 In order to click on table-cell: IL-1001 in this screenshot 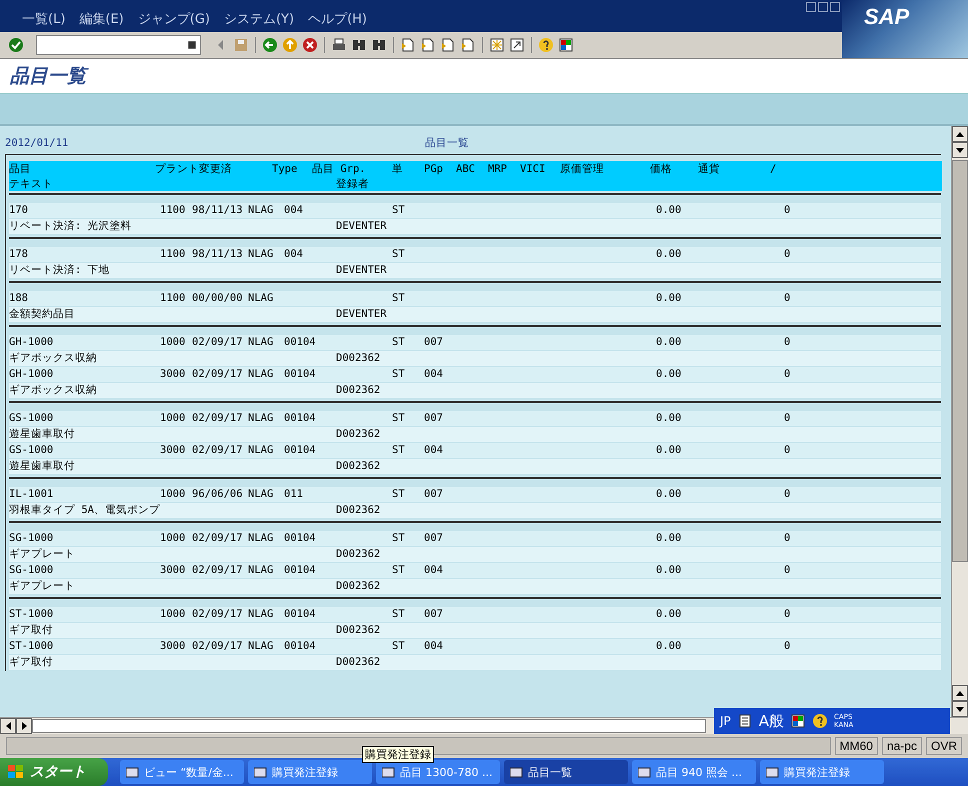, I will do `click(31, 494)`.